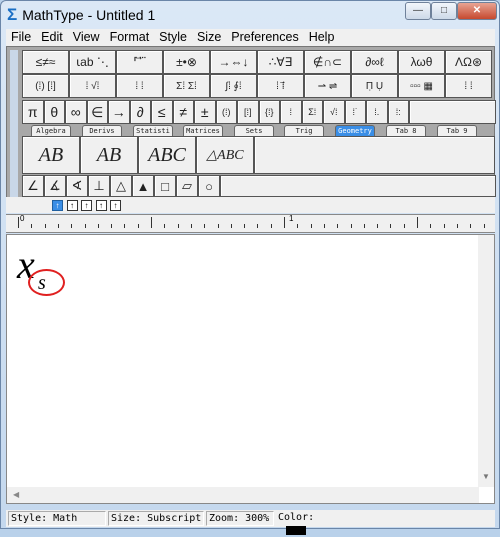 This screenshot has width=500, height=537. Describe the element at coordinates (269, 112) in the screenshot. I see `template-bar-button: {⁞}` at that location.